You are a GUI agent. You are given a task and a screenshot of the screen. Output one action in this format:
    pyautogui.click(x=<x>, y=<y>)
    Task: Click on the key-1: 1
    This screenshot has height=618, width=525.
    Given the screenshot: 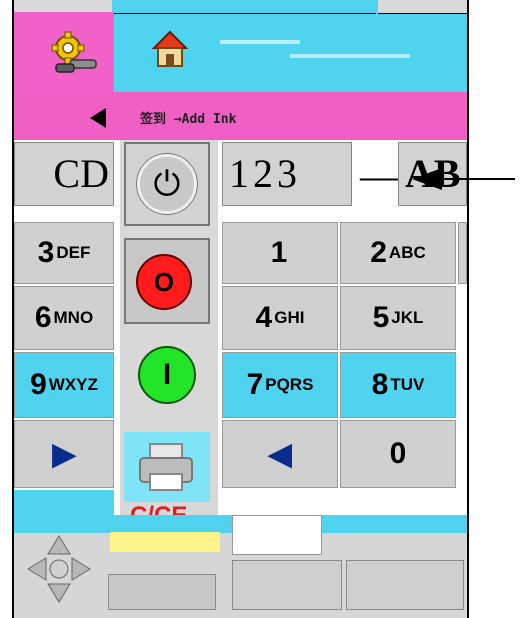 What is the action you would take?
    pyautogui.click(x=280, y=253)
    